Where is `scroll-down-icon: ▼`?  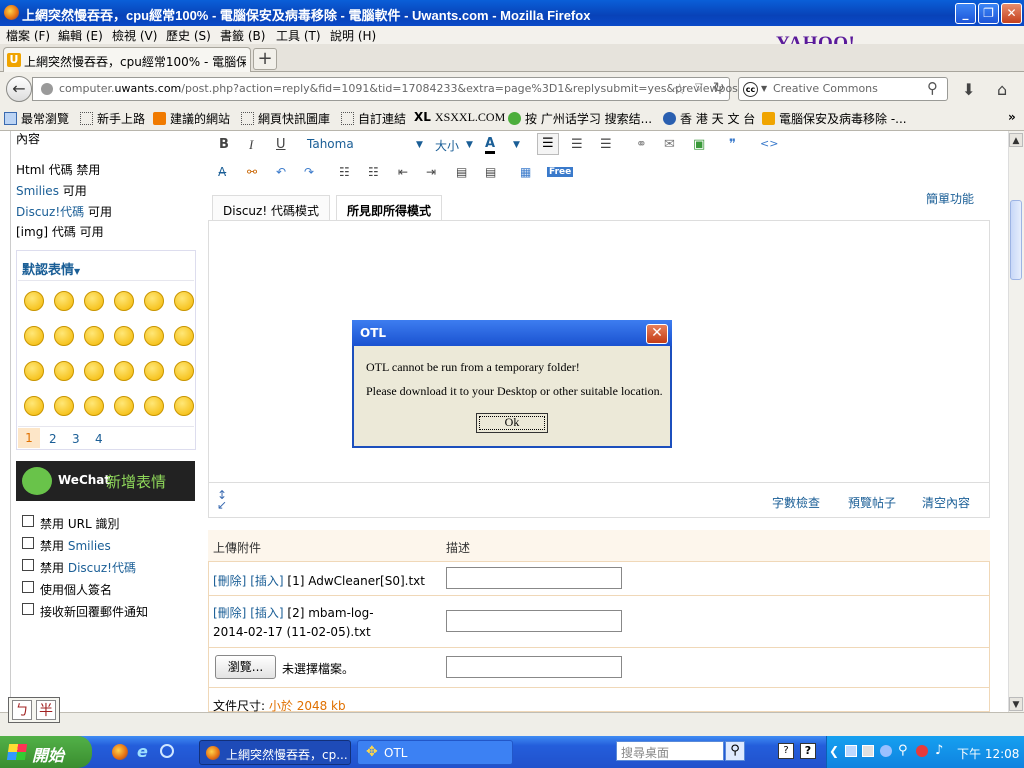
scroll-down-icon: ▼ is located at coordinates (1016, 704).